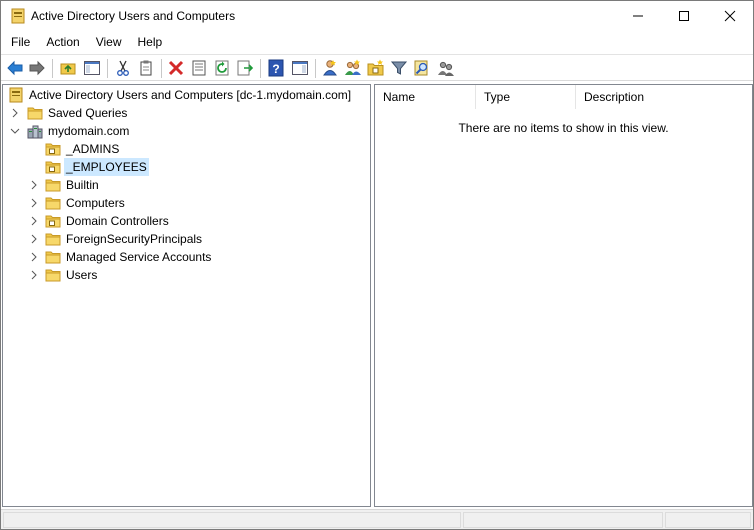 This screenshot has width=754, height=530. I want to click on tree-label-employees: _EMPLOYEES, so click(106, 167).